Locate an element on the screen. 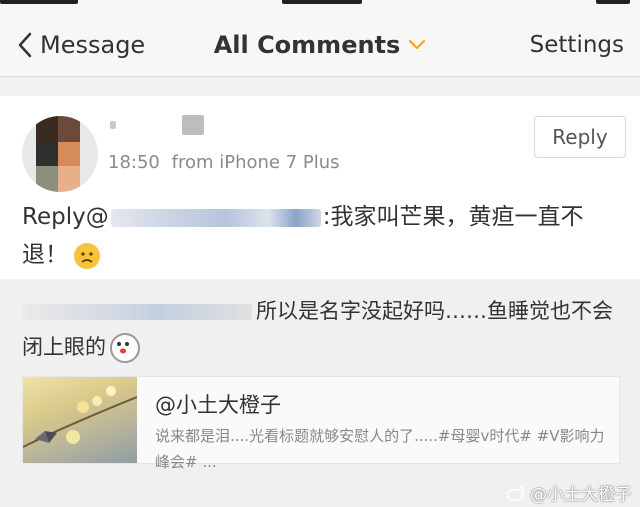 Image resolution: width=640 pixels, height=507 pixels. watermark: @小土大橙子 is located at coordinates (569, 492).